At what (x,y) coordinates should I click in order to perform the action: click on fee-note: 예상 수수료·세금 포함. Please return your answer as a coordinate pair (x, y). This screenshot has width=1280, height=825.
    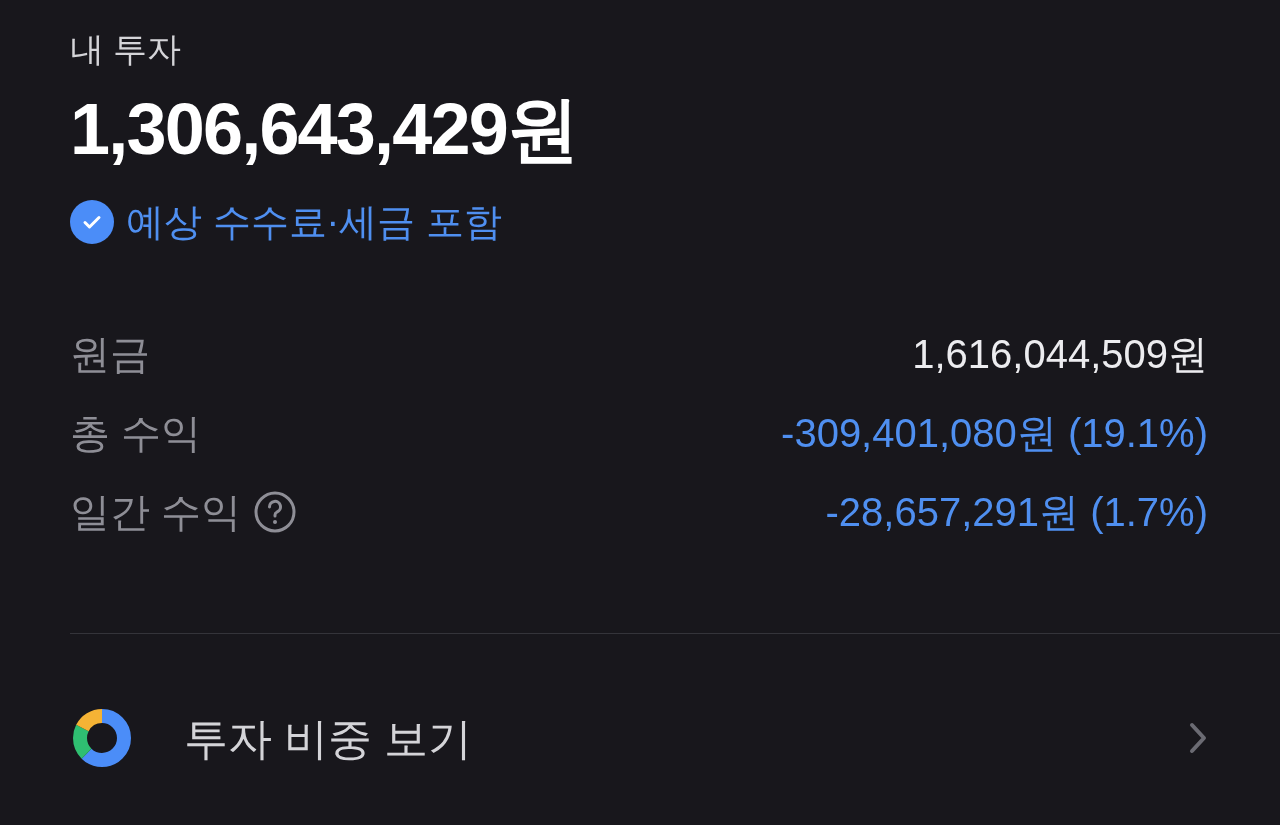
    Looking at the image, I should click on (314, 222).